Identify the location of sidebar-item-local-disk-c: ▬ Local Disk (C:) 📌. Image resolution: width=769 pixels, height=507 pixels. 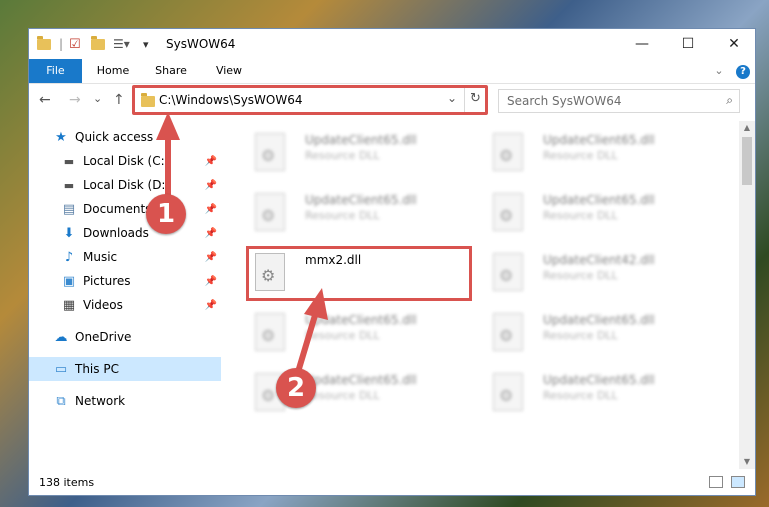
(125, 161).